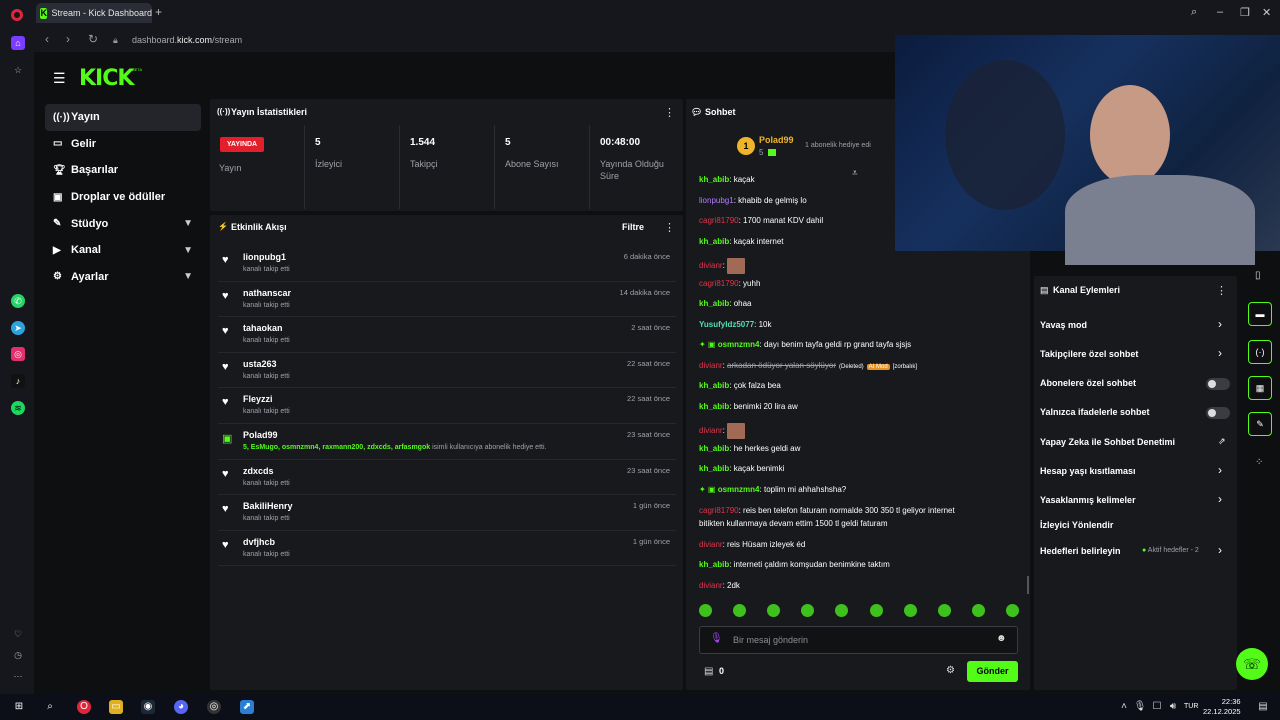 This screenshot has width=1280, height=720. Describe the element at coordinates (740, 385) in the screenshot. I see `chat-message: kh_abib: çok falza bea` at that location.